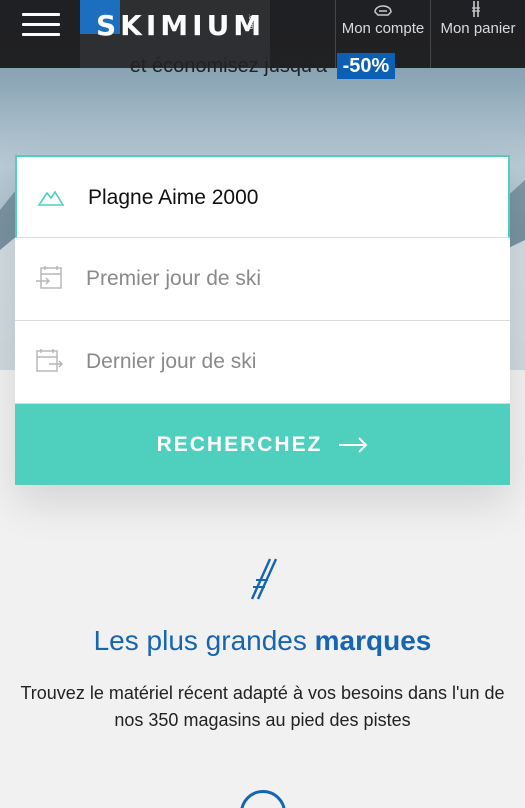  I want to click on station-input: Plagne Aime 2000, so click(262, 196).